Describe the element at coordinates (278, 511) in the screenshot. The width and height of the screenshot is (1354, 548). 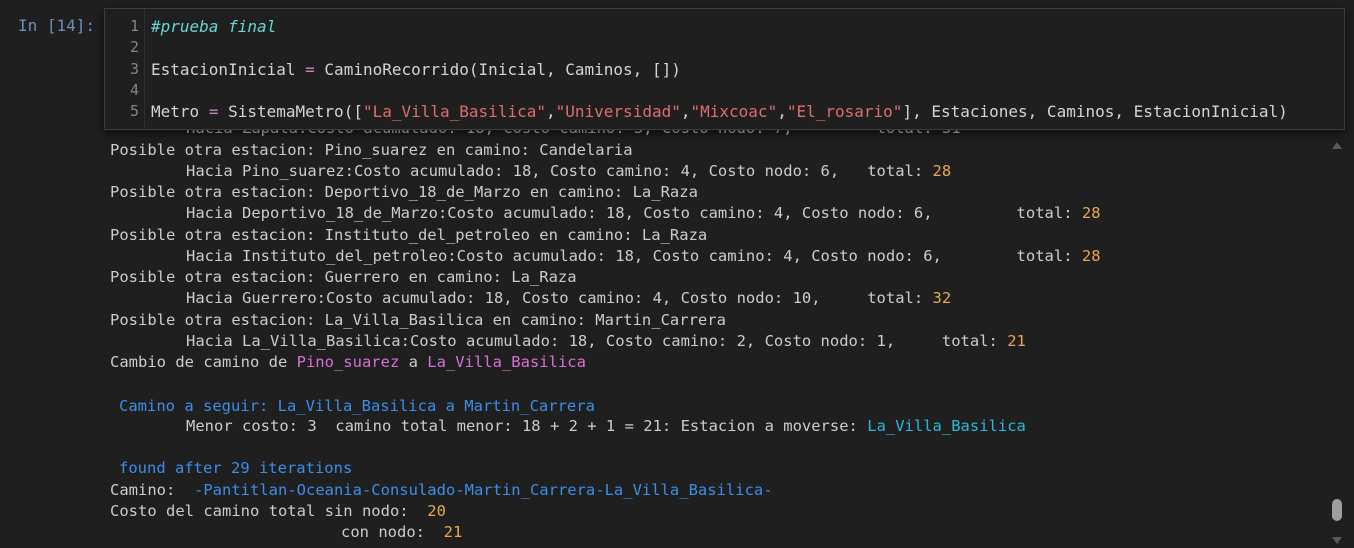
I see `output-line-costo-sin: Costo del camino total sin nodo: 20` at that location.